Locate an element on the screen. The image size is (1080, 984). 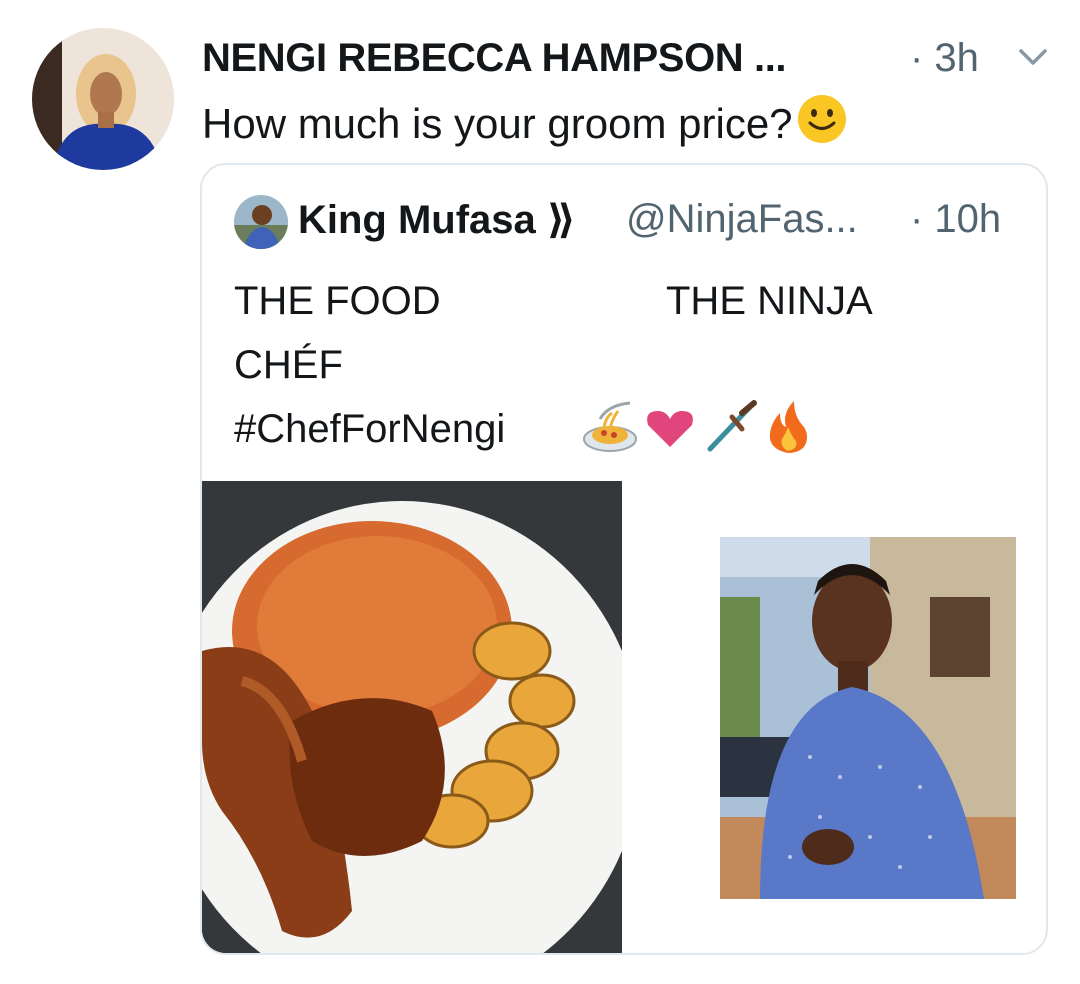
chevron-down-icon is located at coordinates (1033, 57).